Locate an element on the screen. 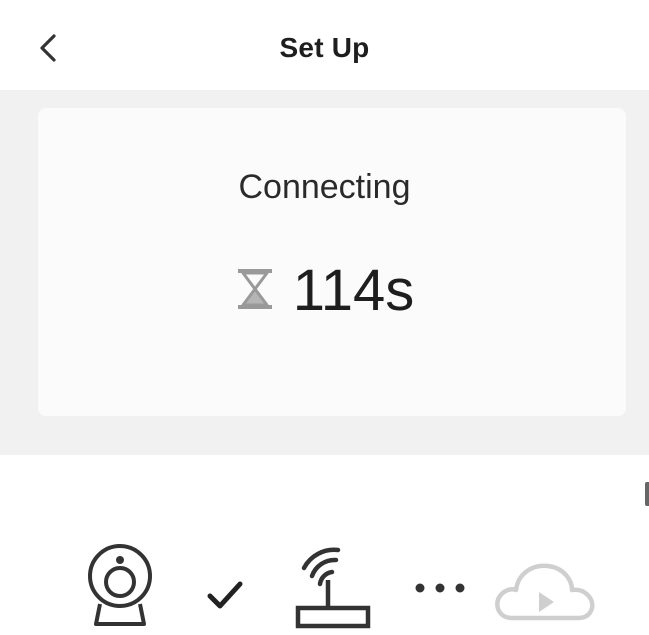 The height and width of the screenshot is (635, 649). connection-status-label: Connecting is located at coordinates (324, 187).